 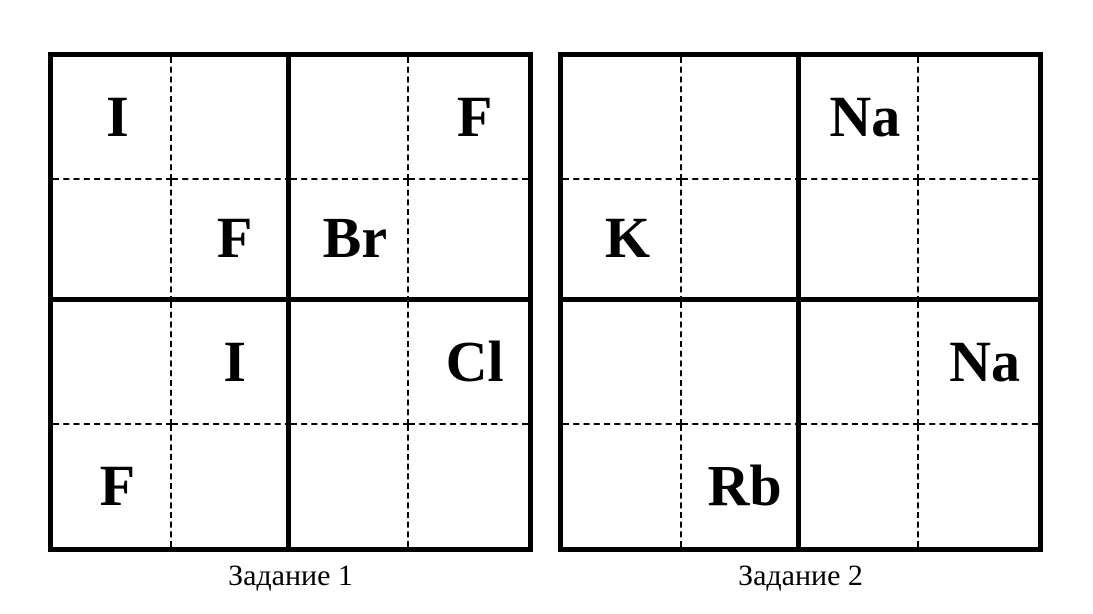 I want to click on cell-value: K, so click(x=627, y=238).